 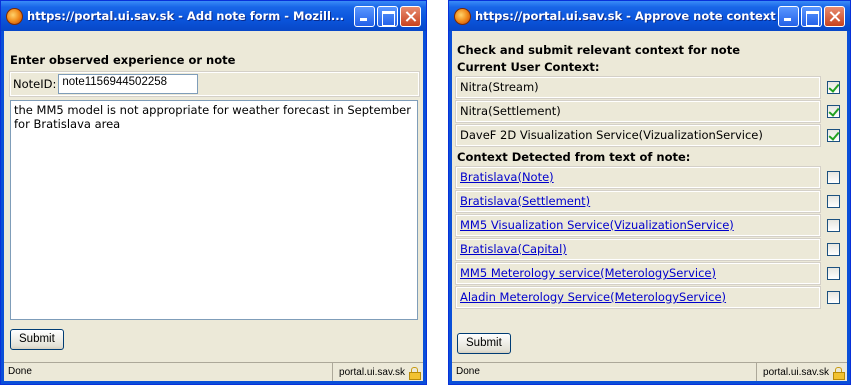 What do you see at coordinates (638, 177) in the screenshot?
I see `detected-link: Bratislava(Note)` at bounding box center [638, 177].